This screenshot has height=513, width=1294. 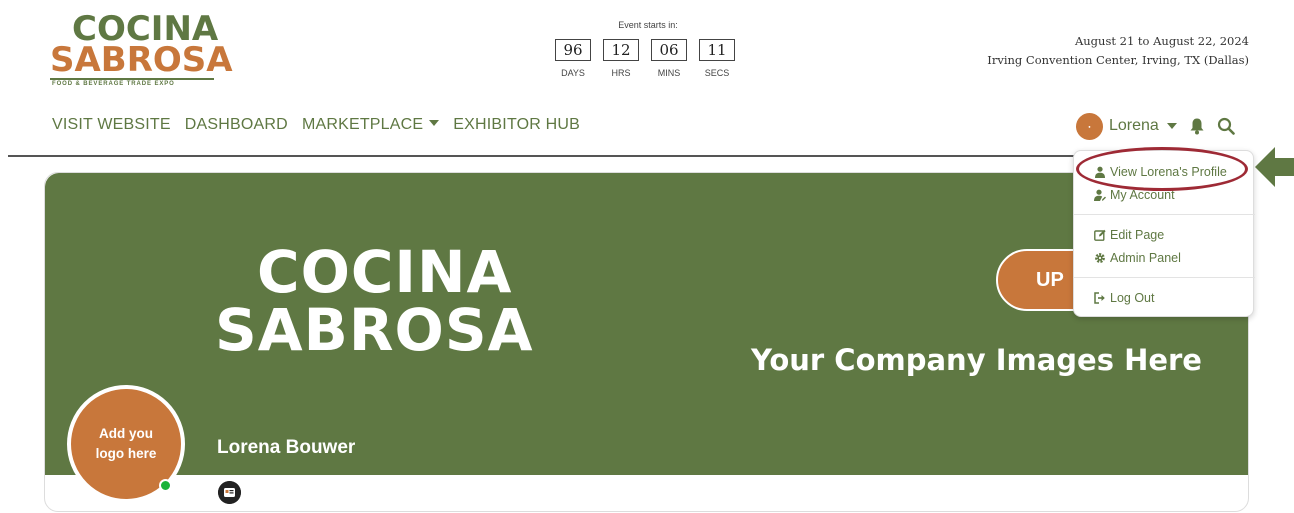 I want to click on countdown-hours-value: 12, so click(x=621, y=50).